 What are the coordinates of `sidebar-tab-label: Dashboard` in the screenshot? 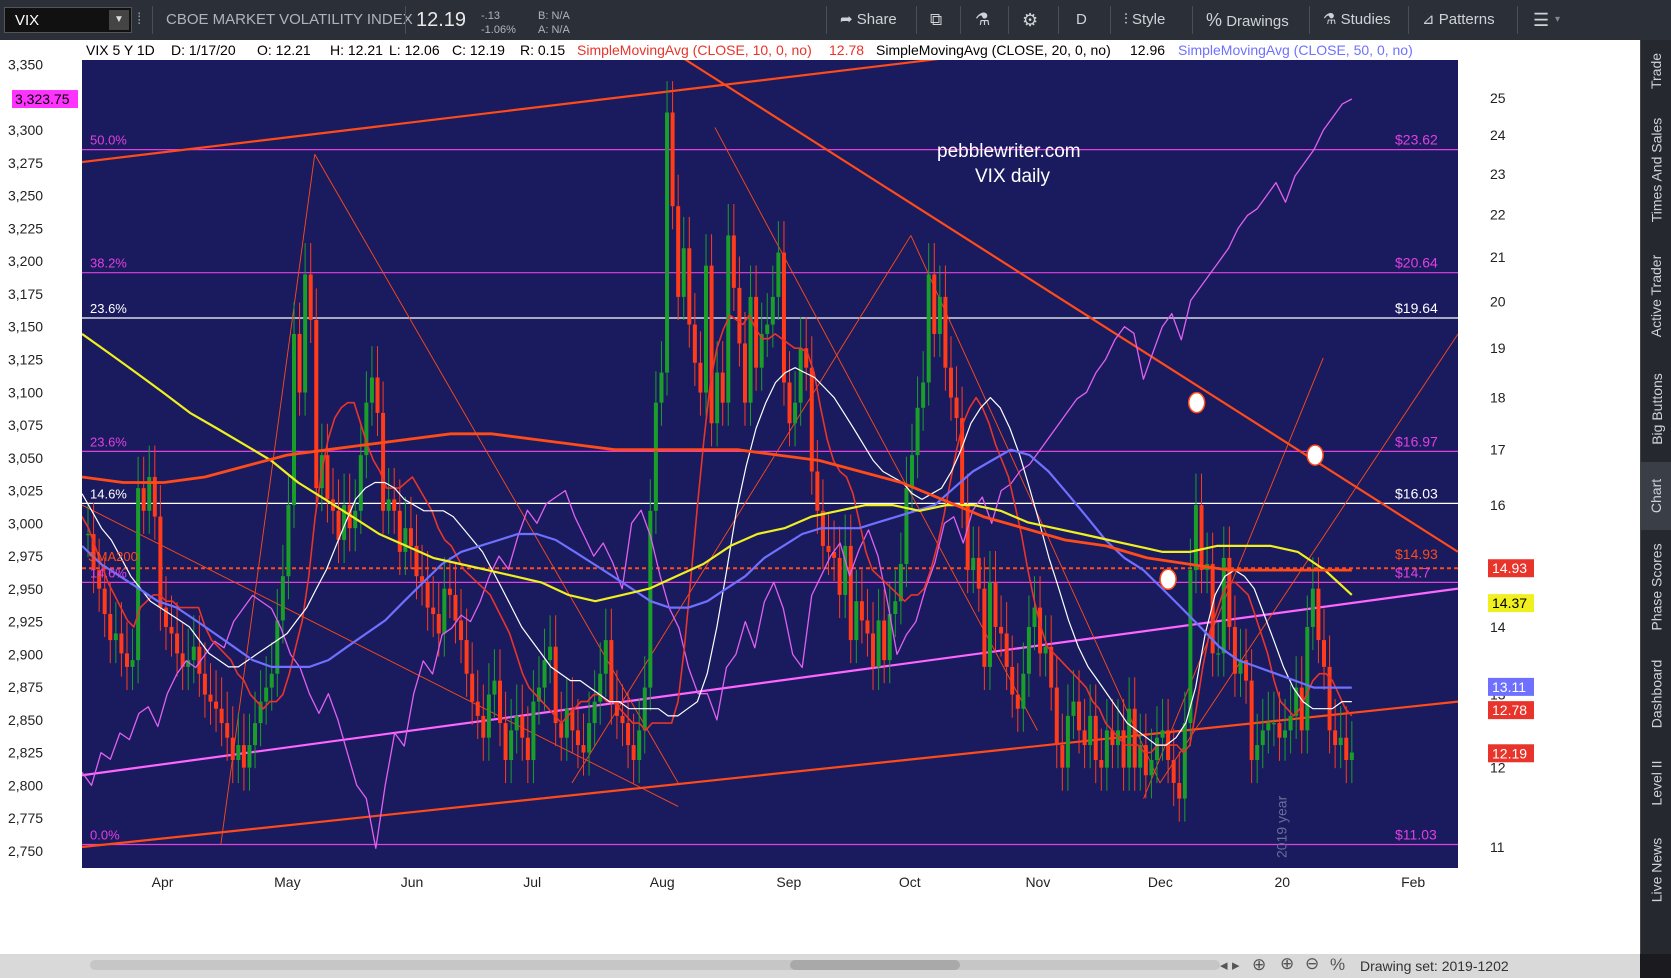 It's located at (1656, 694).